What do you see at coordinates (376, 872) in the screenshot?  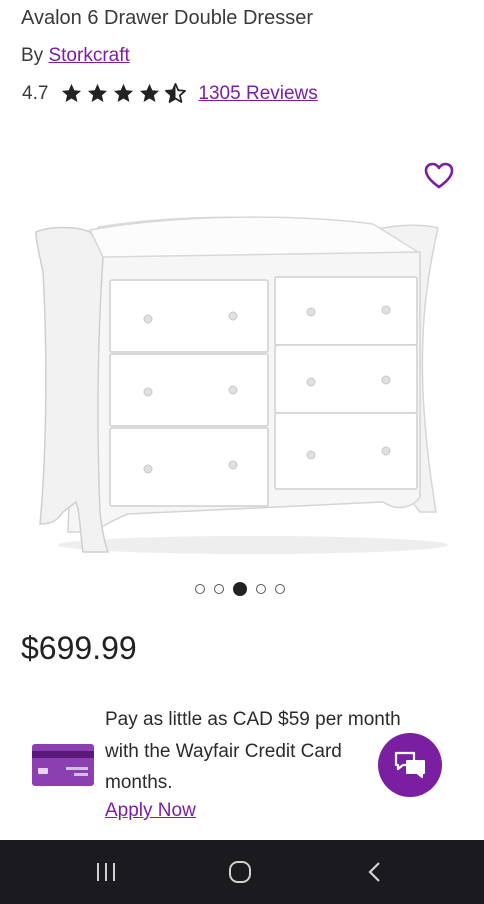 I see `back-icon` at bounding box center [376, 872].